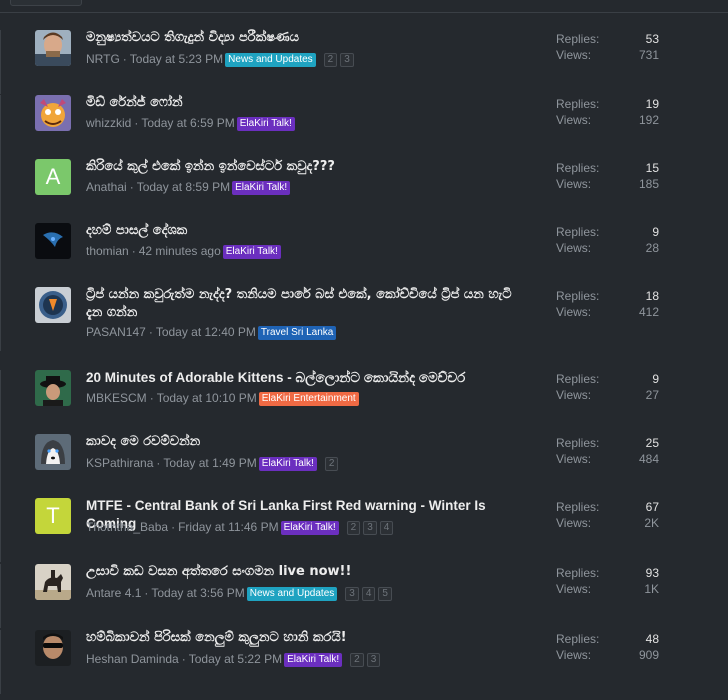 The width and height of the screenshot is (728, 700). I want to click on thread-title-link: මනුෂ්‍යත්වයට තිගැදුන් විද්‍යා පරීක්ෂණය, so click(306, 38).